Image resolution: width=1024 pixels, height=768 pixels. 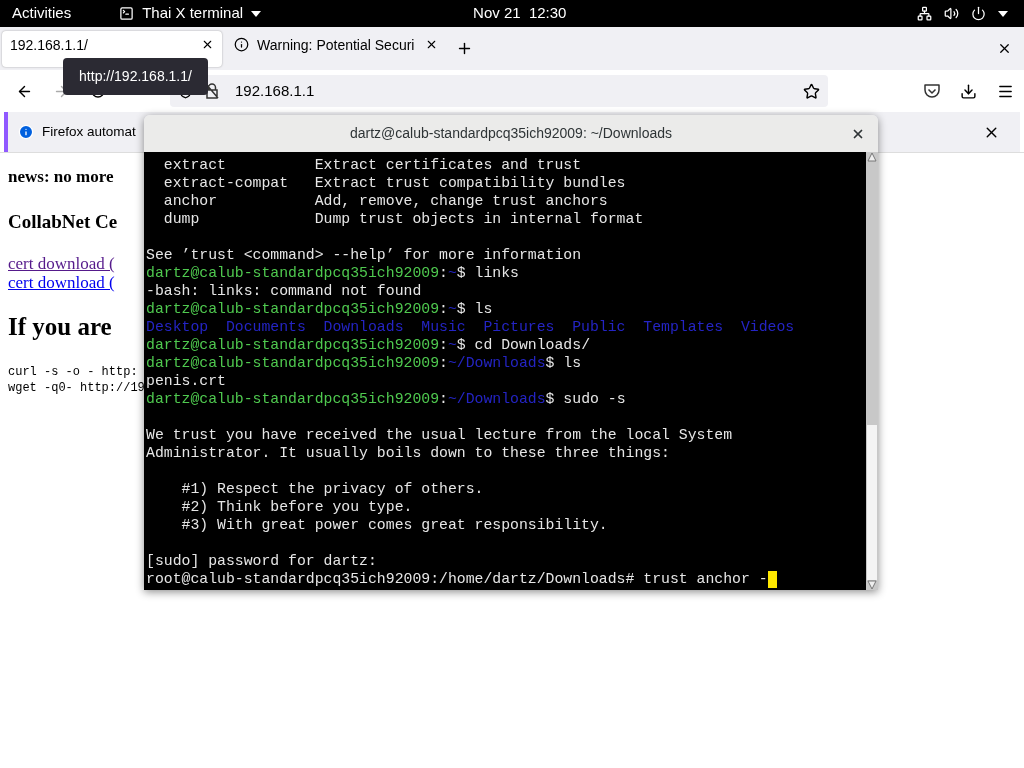 I want to click on app-menu: Thai X terminal, so click(x=193, y=13).